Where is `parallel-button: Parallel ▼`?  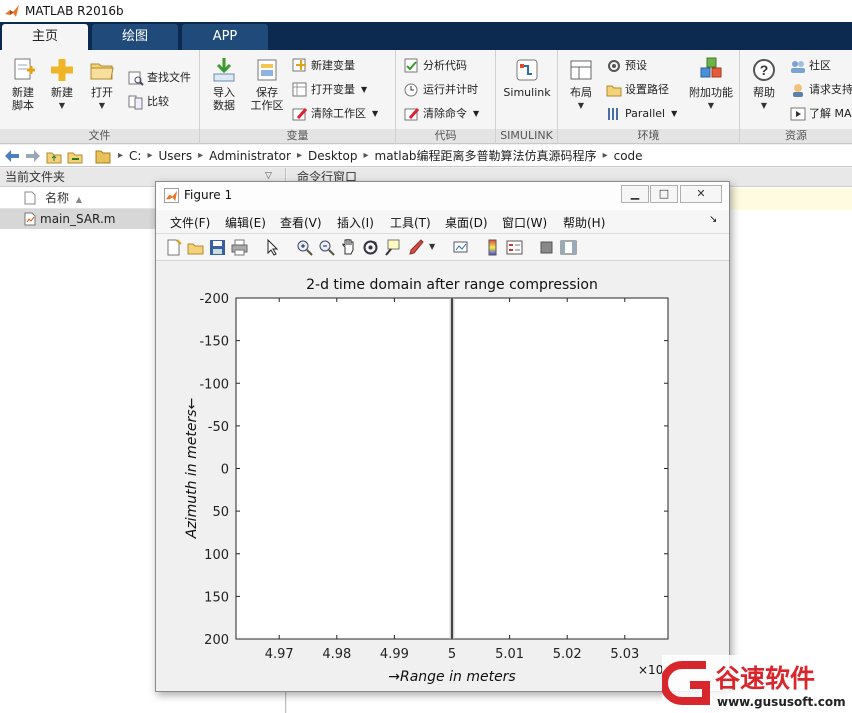 parallel-button: Parallel ▼ is located at coordinates (641, 114).